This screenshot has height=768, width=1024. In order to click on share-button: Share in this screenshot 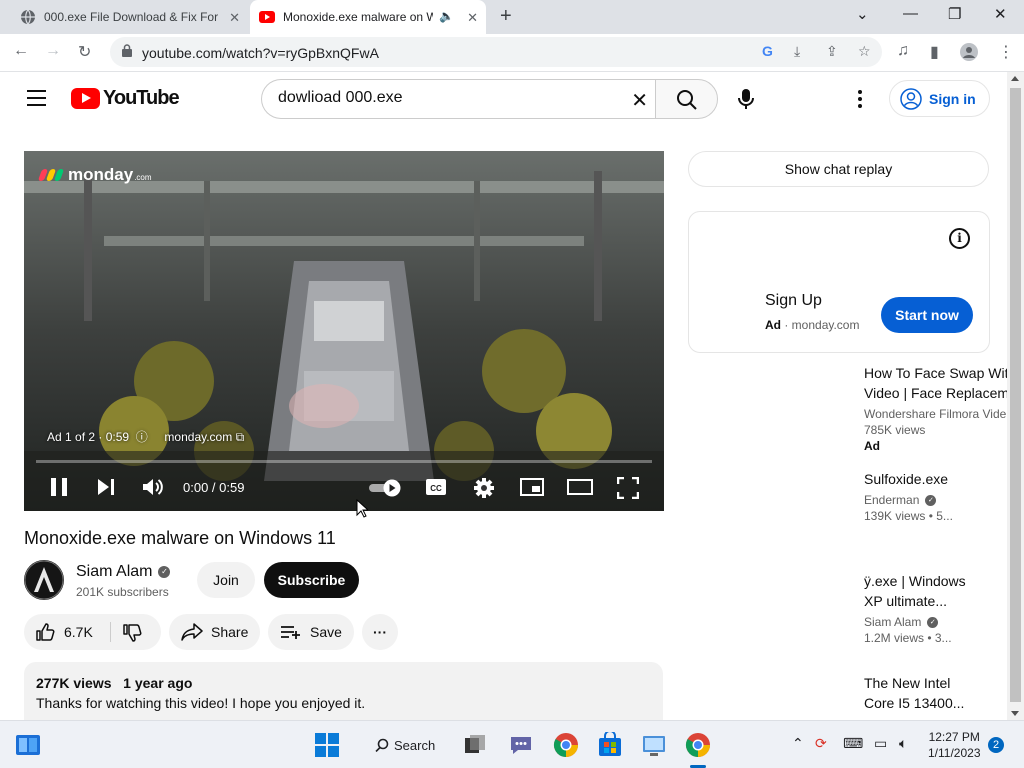, I will do `click(214, 632)`.